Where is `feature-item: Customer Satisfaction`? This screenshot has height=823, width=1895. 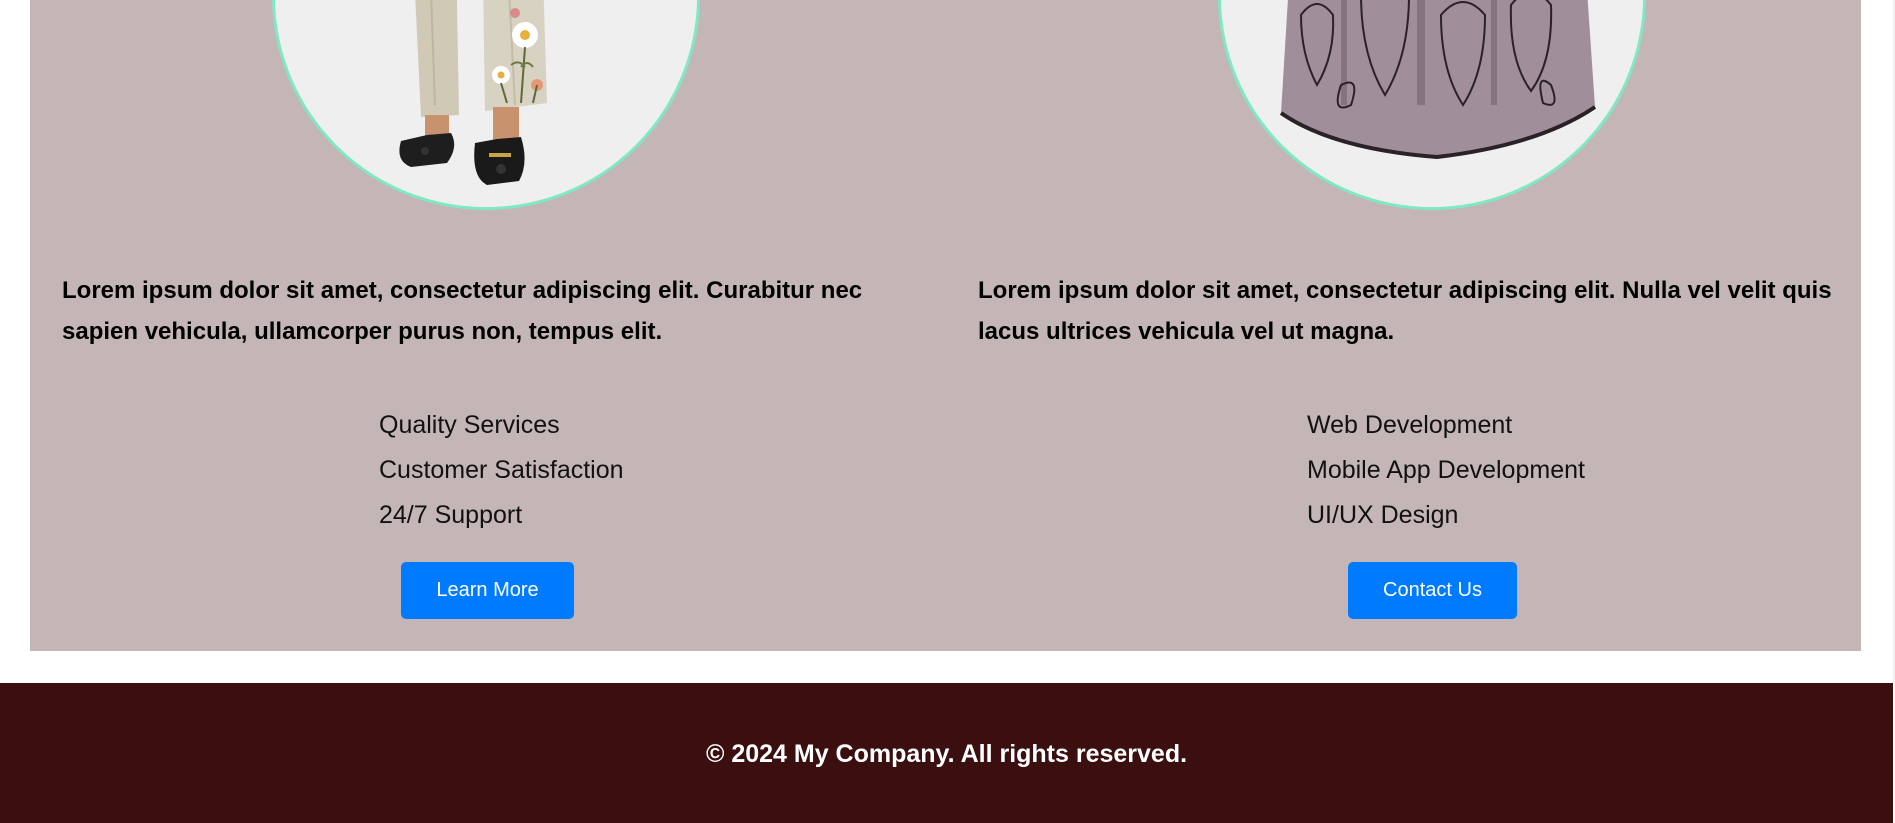 feature-item: Customer Satisfaction is located at coordinates (501, 470).